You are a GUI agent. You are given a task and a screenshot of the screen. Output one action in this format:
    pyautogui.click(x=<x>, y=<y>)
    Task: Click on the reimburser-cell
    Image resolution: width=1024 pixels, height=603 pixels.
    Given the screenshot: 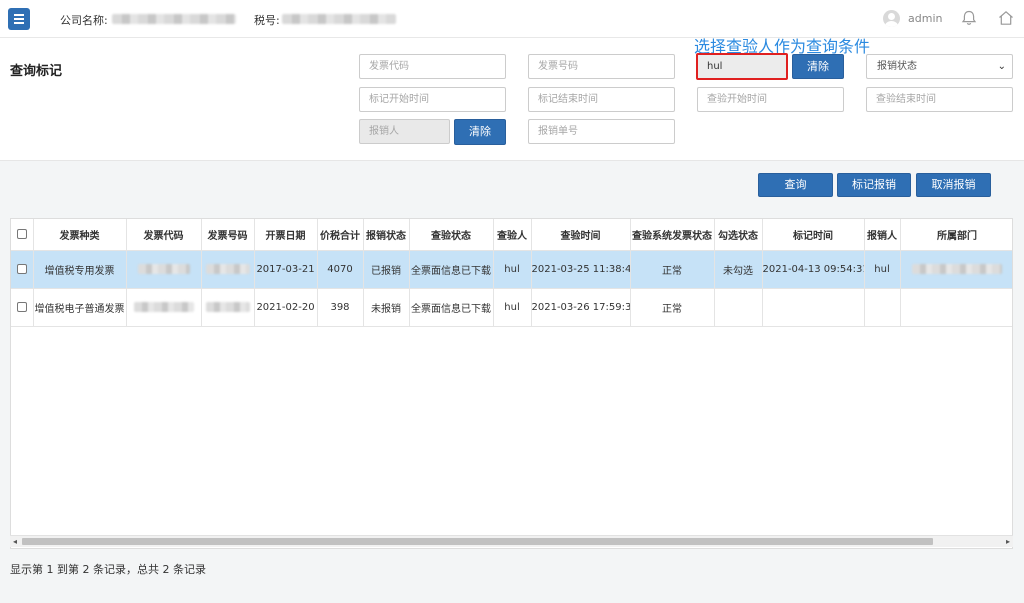 What is the action you would take?
    pyautogui.click(x=882, y=307)
    